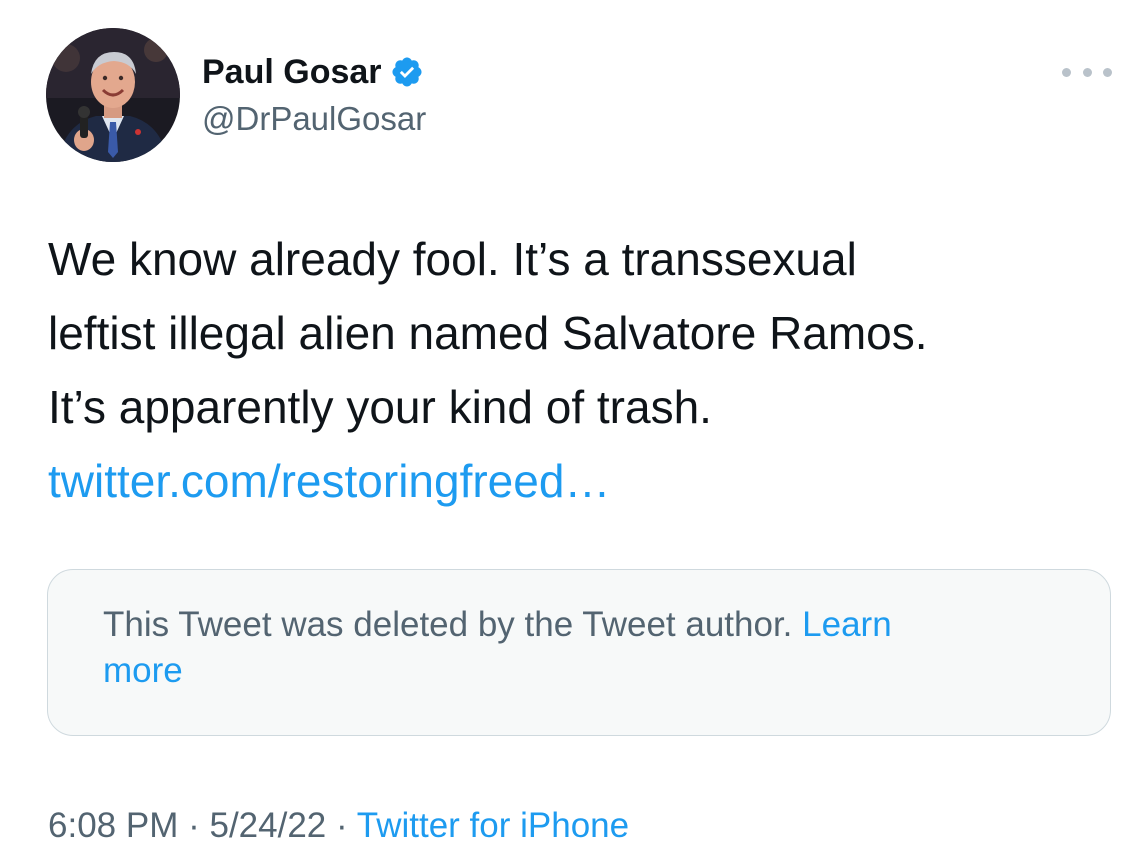 The width and height of the screenshot is (1138, 863). Describe the element at coordinates (314, 119) in the screenshot. I see `author-handle: @DrPaulGosar` at that location.